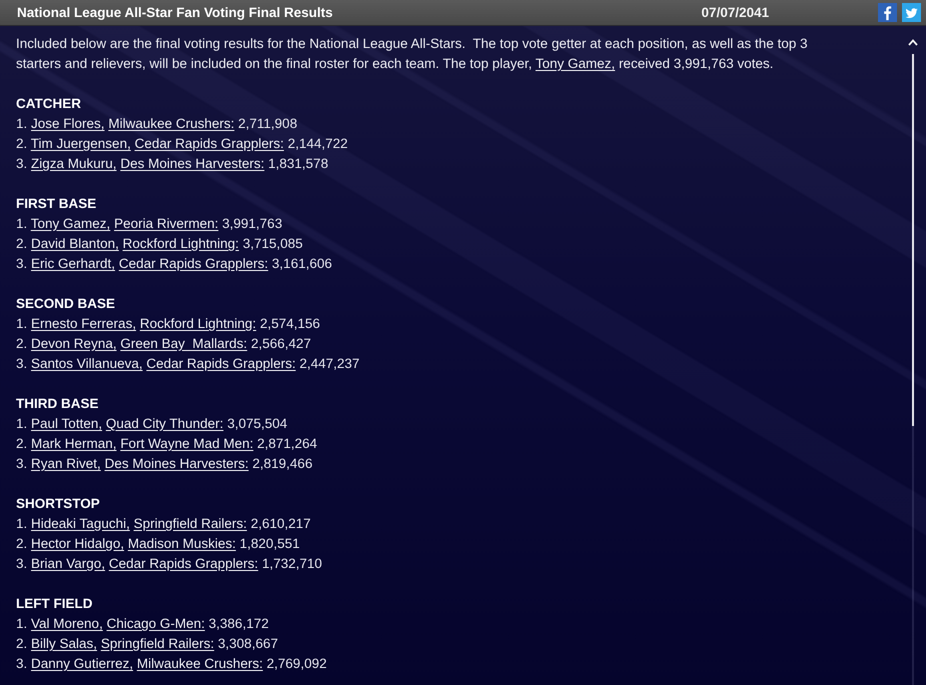 The height and width of the screenshot is (685, 926). I want to click on player-link: Danny Gutierrez,, so click(82, 663).